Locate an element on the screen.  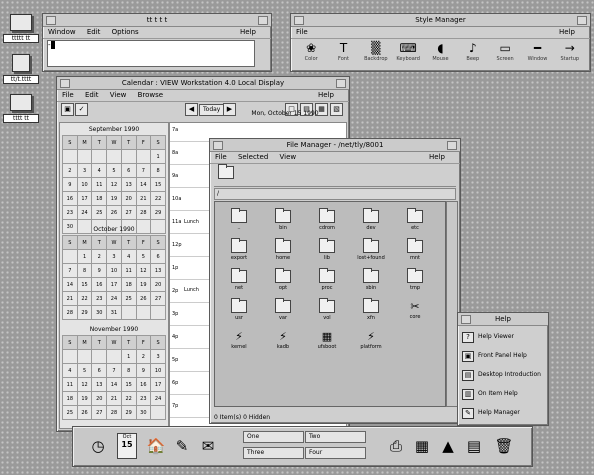
help-item-on-item-help: ▥ On Item Help is located at coordinates (503, 394).